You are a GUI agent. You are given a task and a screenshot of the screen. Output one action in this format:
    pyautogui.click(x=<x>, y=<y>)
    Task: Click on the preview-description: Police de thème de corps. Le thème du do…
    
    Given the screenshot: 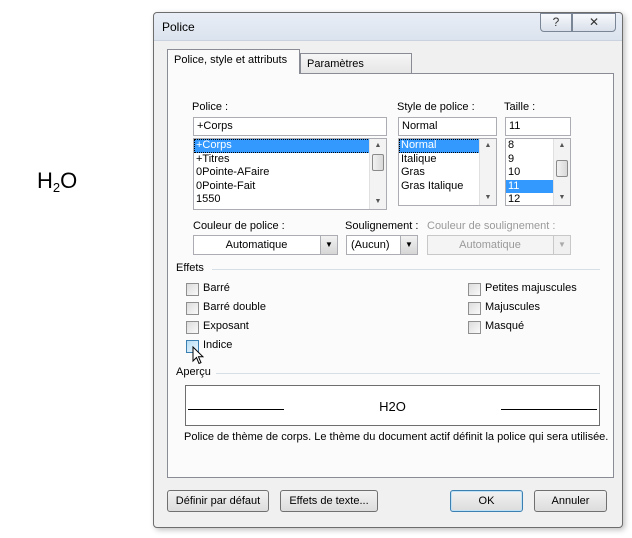 What is the action you would take?
    pyautogui.click(x=396, y=437)
    